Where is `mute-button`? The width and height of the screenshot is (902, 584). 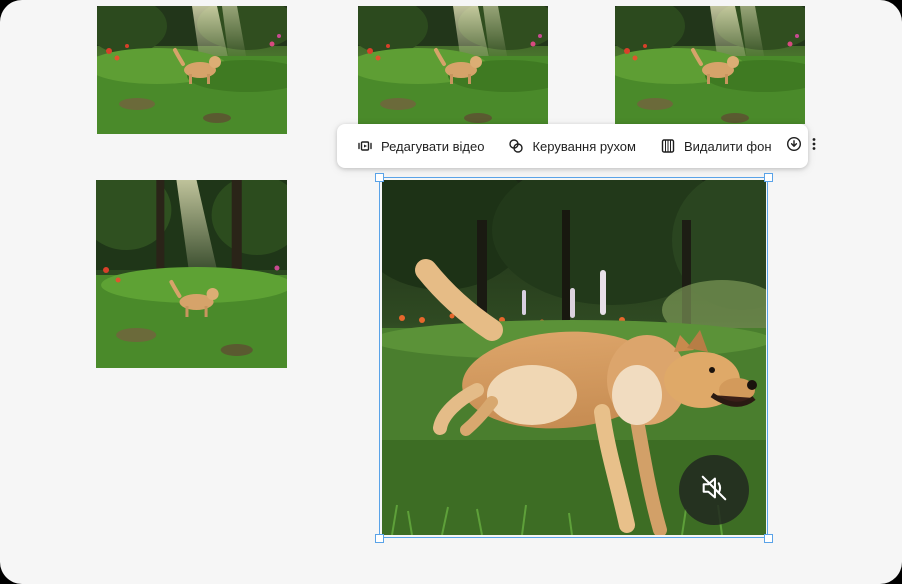 mute-button is located at coordinates (714, 490).